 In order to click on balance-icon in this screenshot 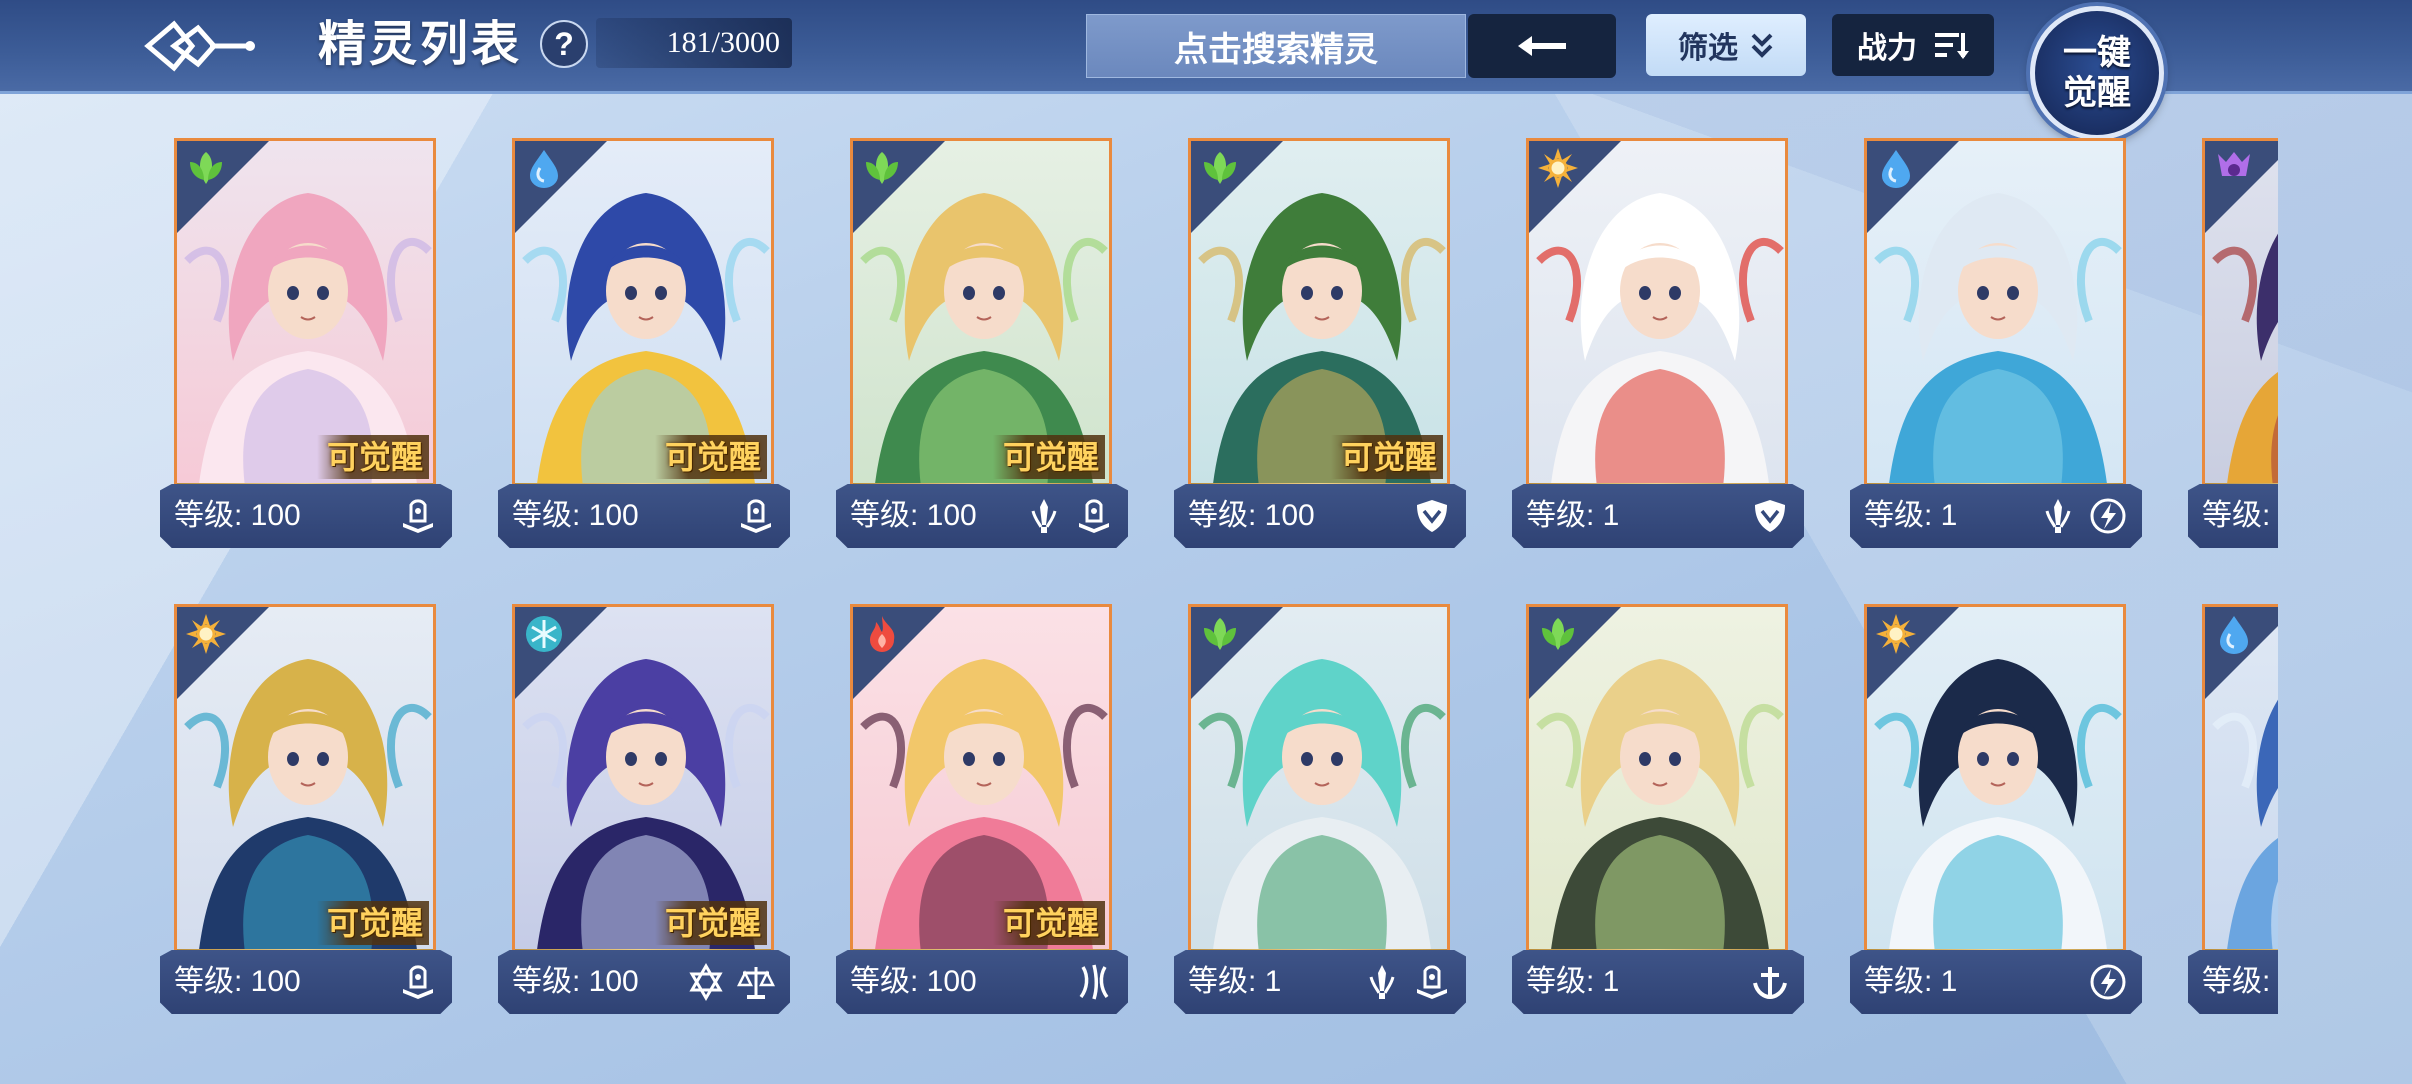, I will do `click(756, 982)`.